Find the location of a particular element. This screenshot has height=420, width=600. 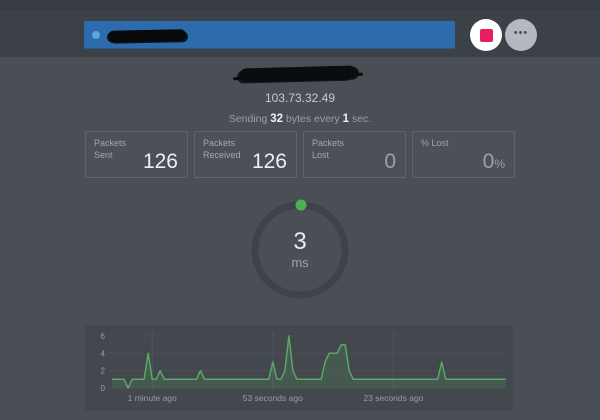

bytes-value: 32 is located at coordinates (277, 119).